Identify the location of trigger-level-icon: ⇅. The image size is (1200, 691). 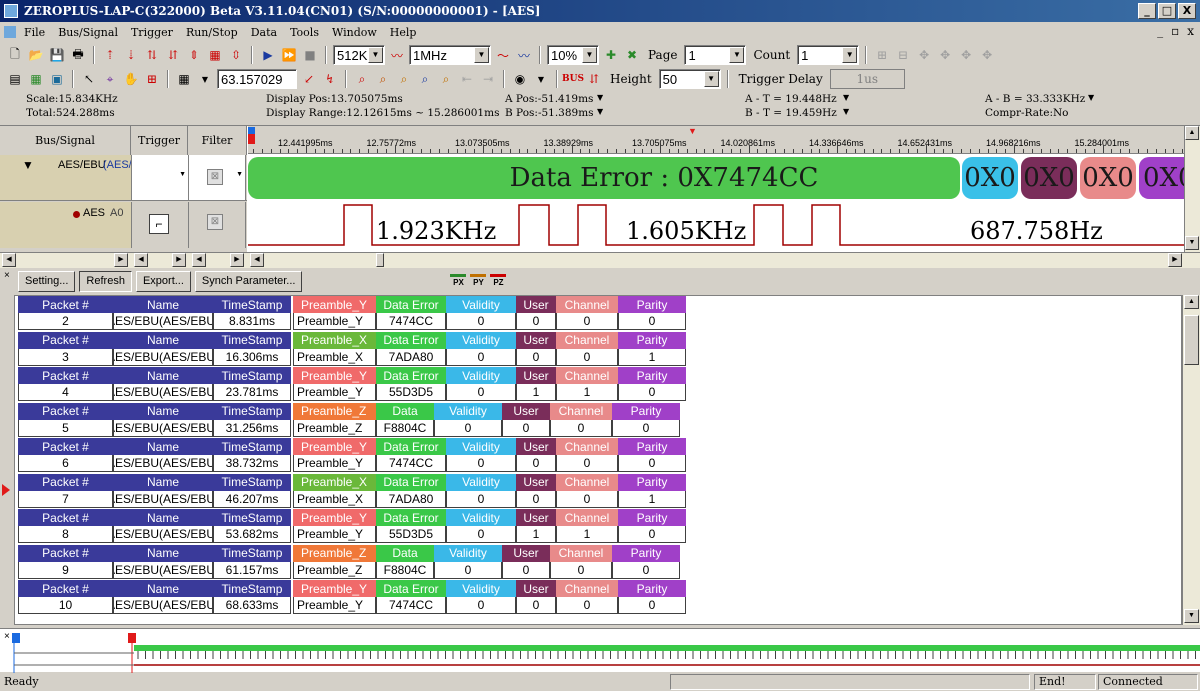
(152, 55).